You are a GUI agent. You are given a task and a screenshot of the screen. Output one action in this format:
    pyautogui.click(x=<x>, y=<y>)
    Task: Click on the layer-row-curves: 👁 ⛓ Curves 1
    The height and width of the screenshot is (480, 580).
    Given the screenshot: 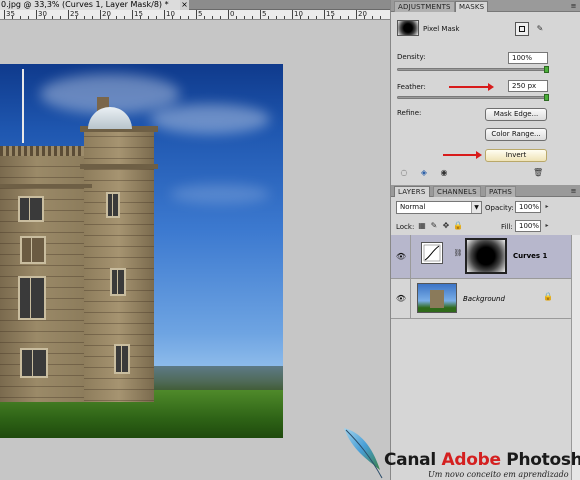 What is the action you would take?
    pyautogui.click(x=481, y=257)
    